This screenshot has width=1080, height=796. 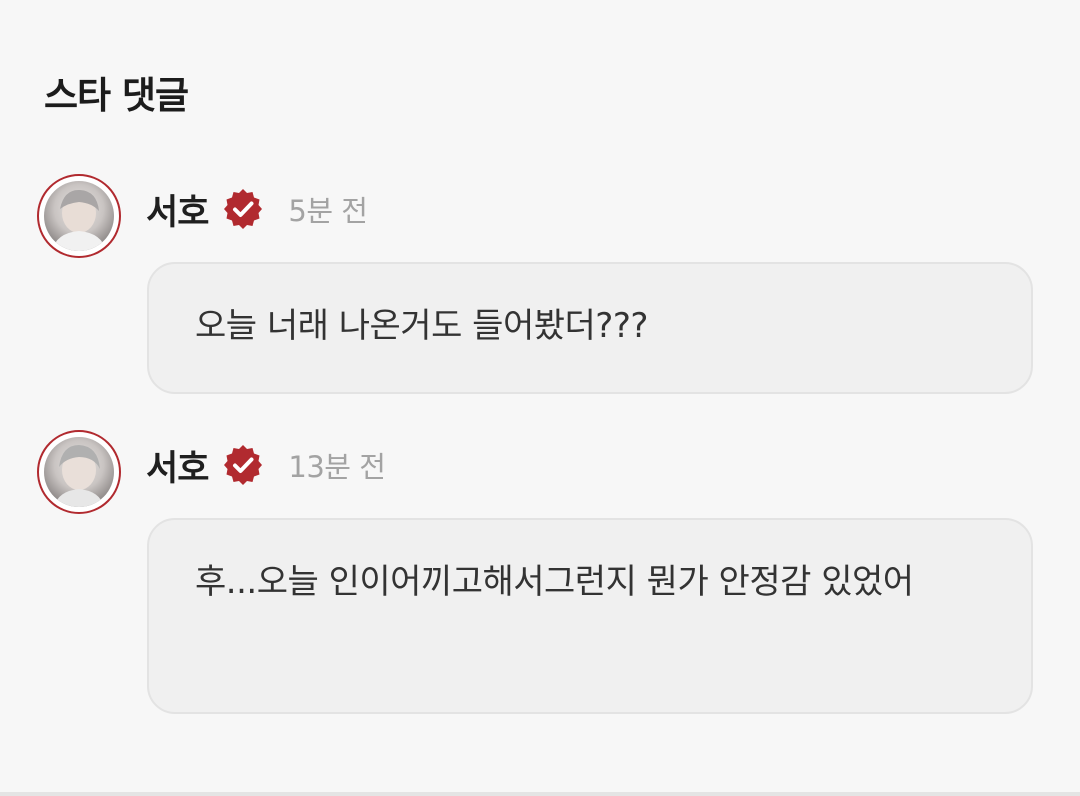 What do you see at coordinates (337, 467) in the screenshot?
I see `comment-timestamp: 13분 전` at bounding box center [337, 467].